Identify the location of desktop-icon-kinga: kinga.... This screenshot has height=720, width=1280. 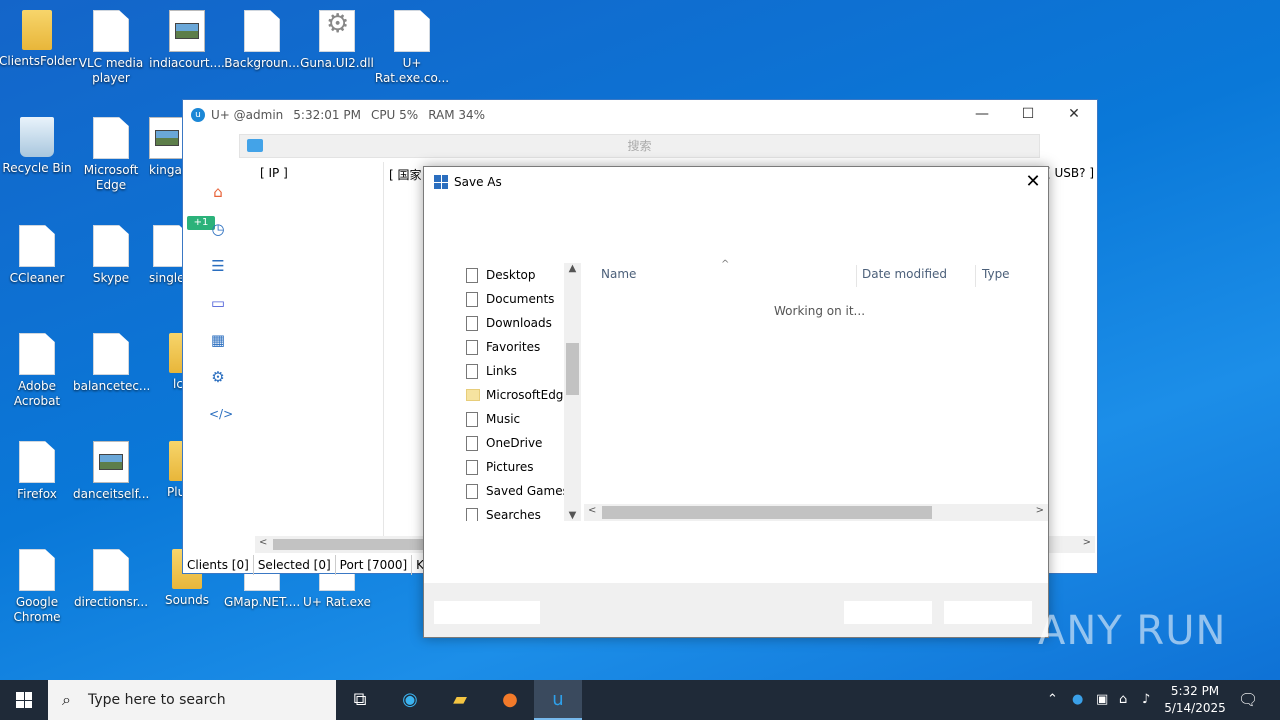
(166, 147).